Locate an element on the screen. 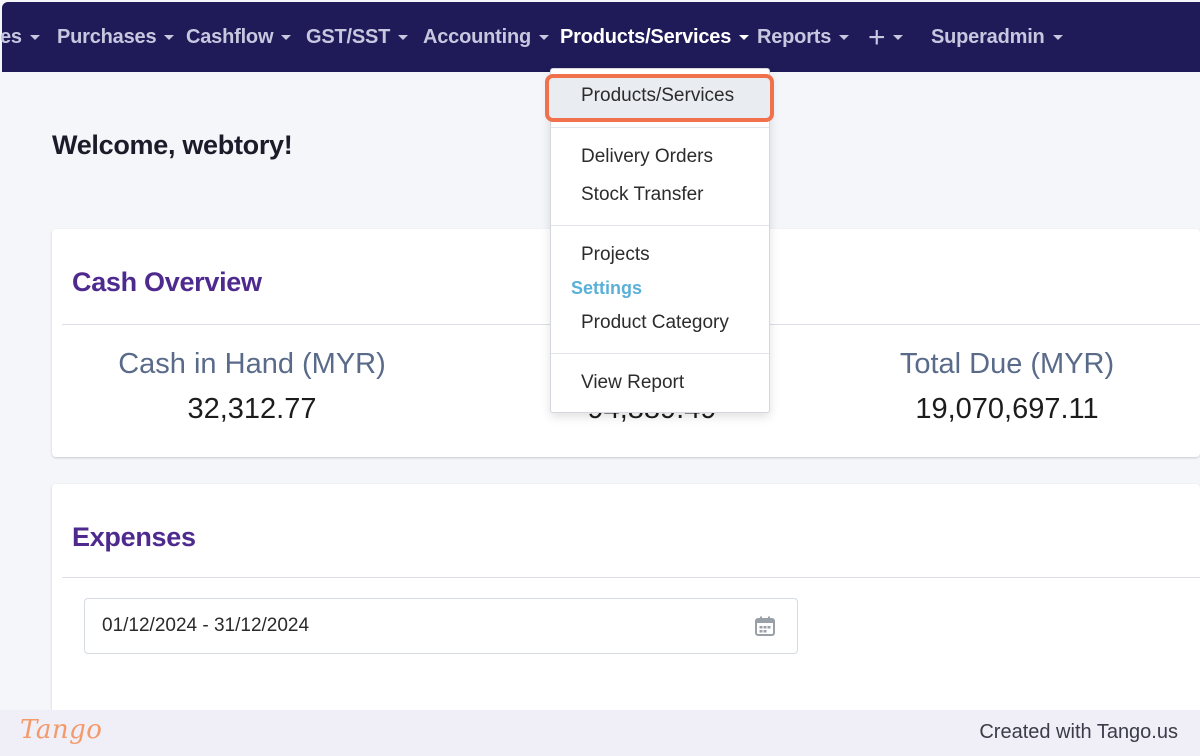 The height and width of the screenshot is (756, 1200). nav-item-cashflow: Cashflow is located at coordinates (239, 37).